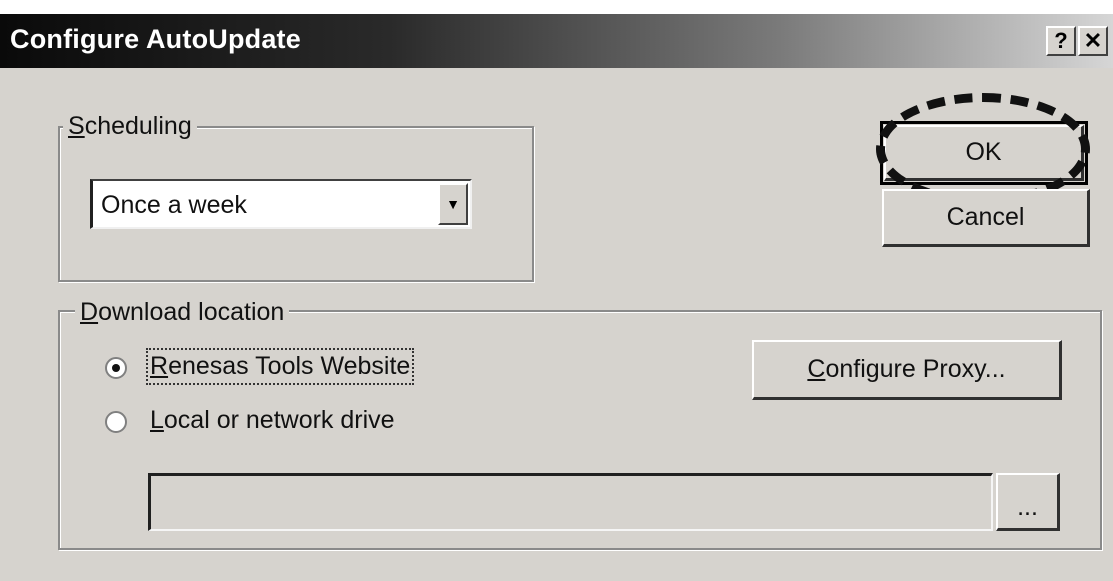  What do you see at coordinates (155, 39) in the screenshot?
I see `window-title: Configure AutoUpdate` at bounding box center [155, 39].